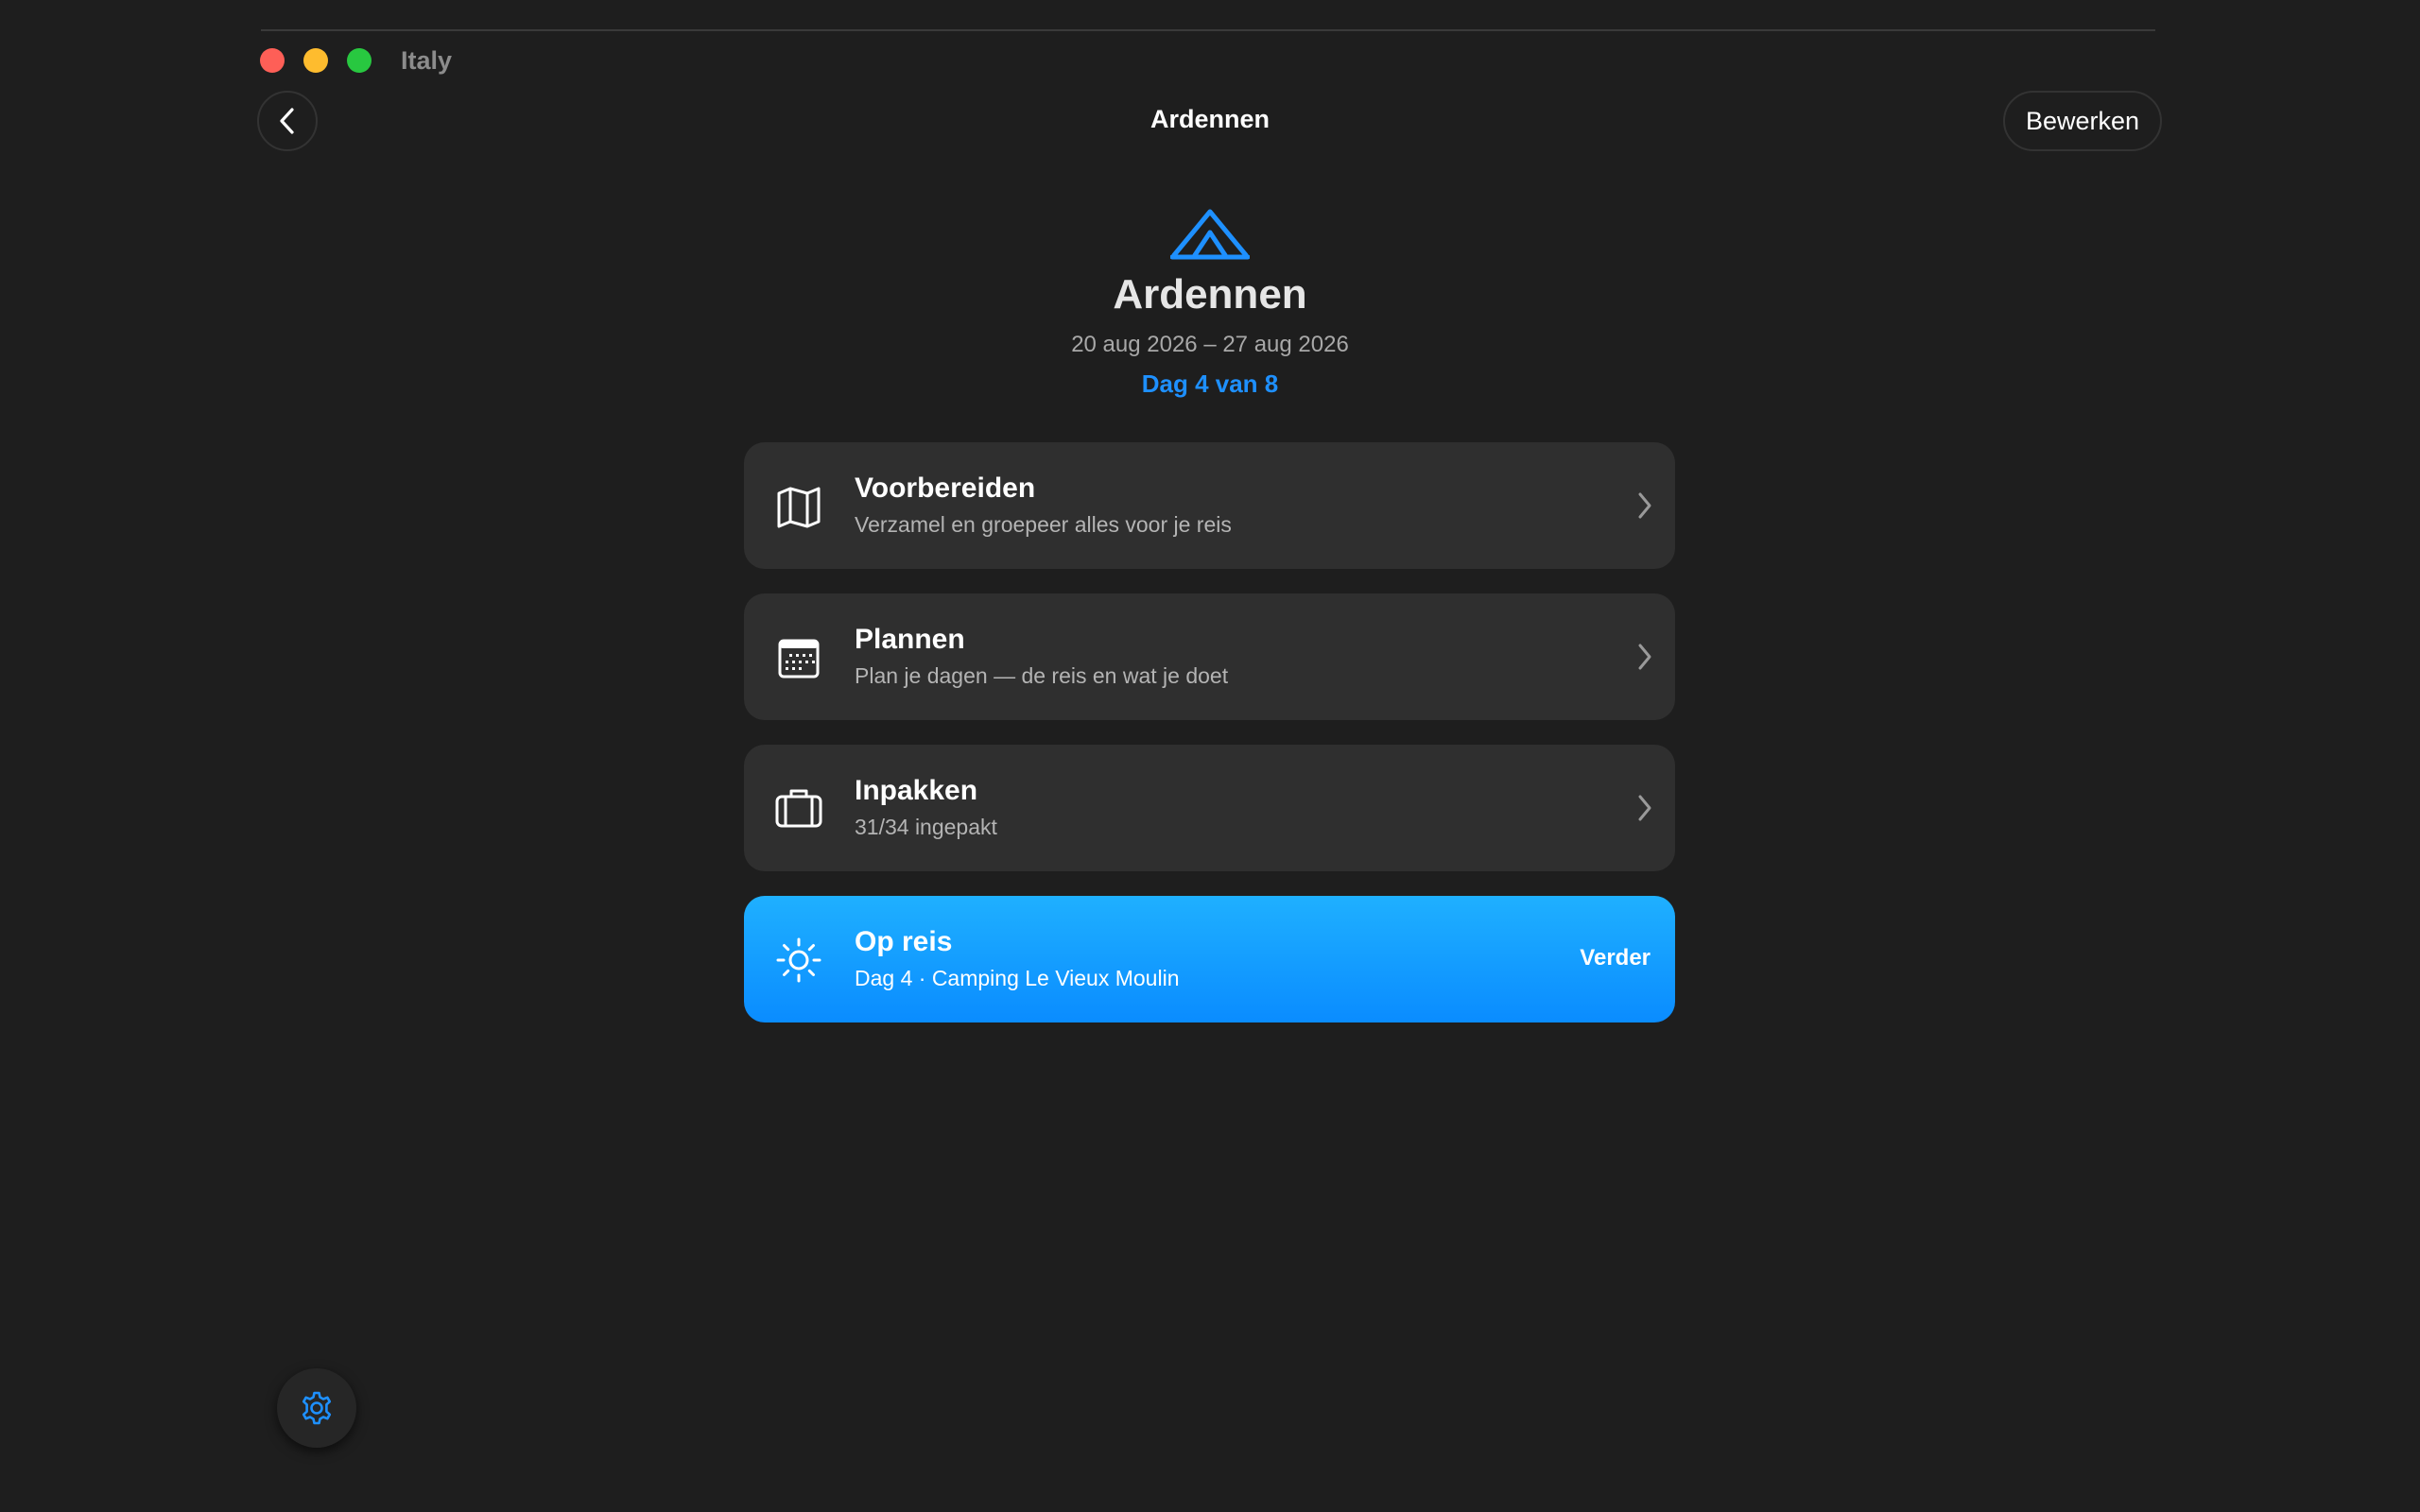 The width and height of the screenshot is (2420, 1512). Describe the element at coordinates (1210, 294) in the screenshot. I see `trip-name: Ardennen` at that location.